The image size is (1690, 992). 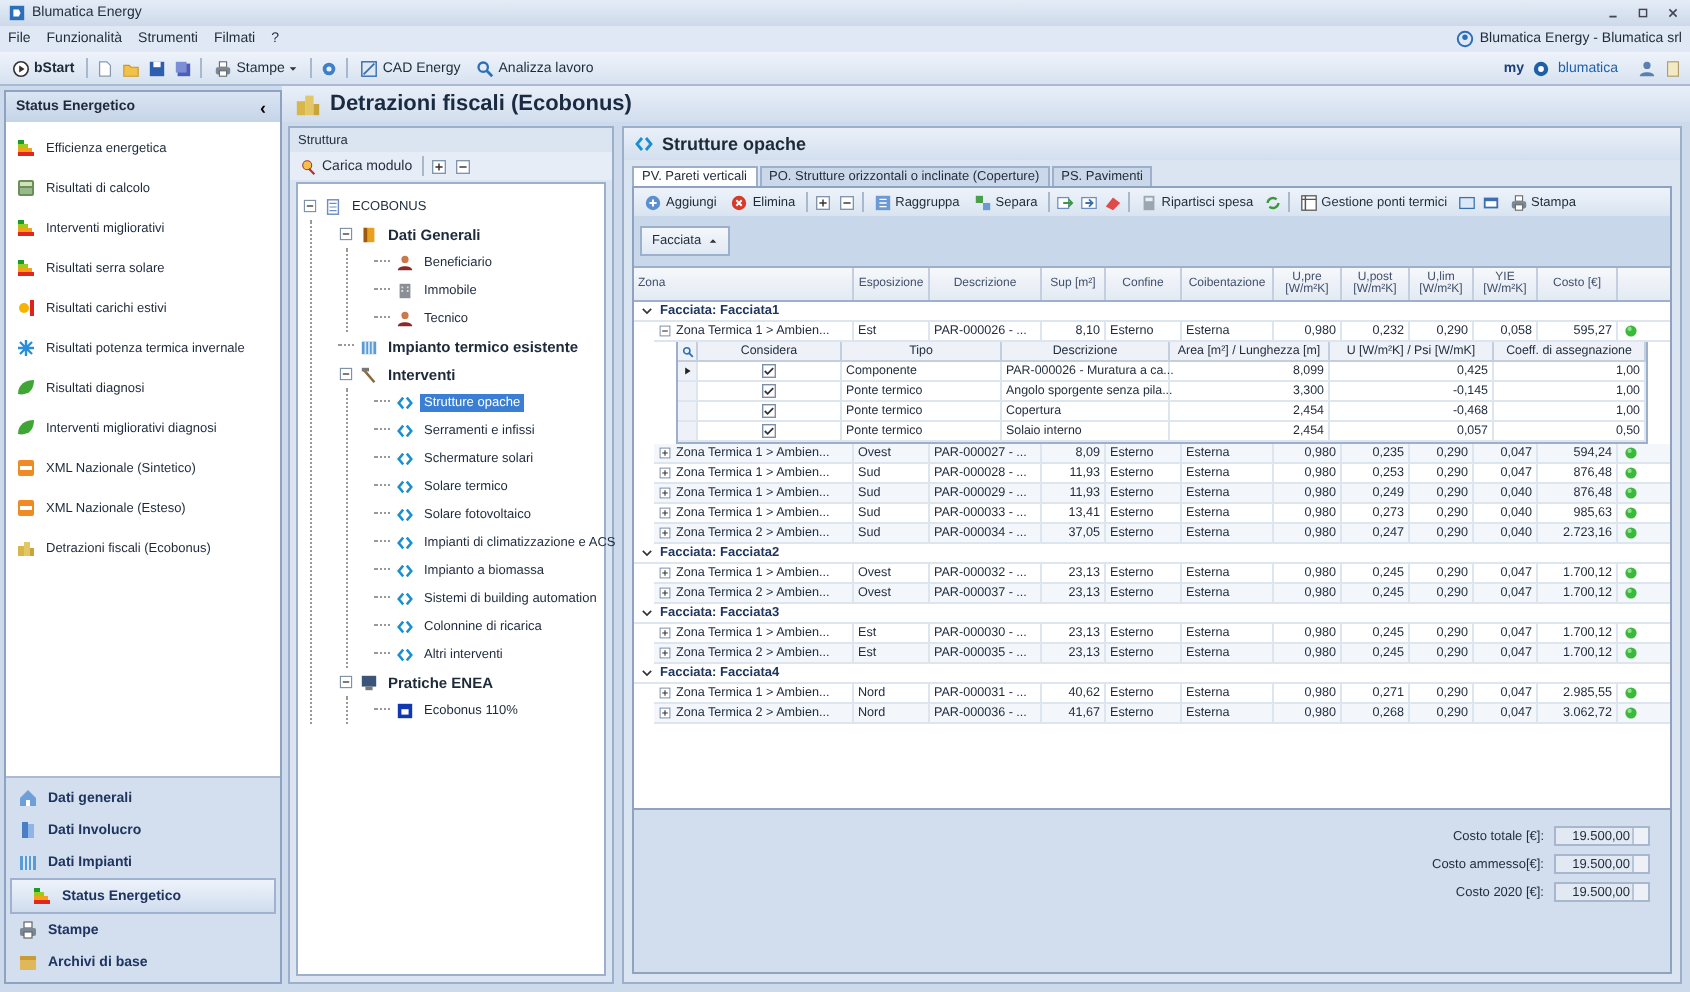 What do you see at coordinates (28, 798) in the screenshot?
I see `house-icon` at bounding box center [28, 798].